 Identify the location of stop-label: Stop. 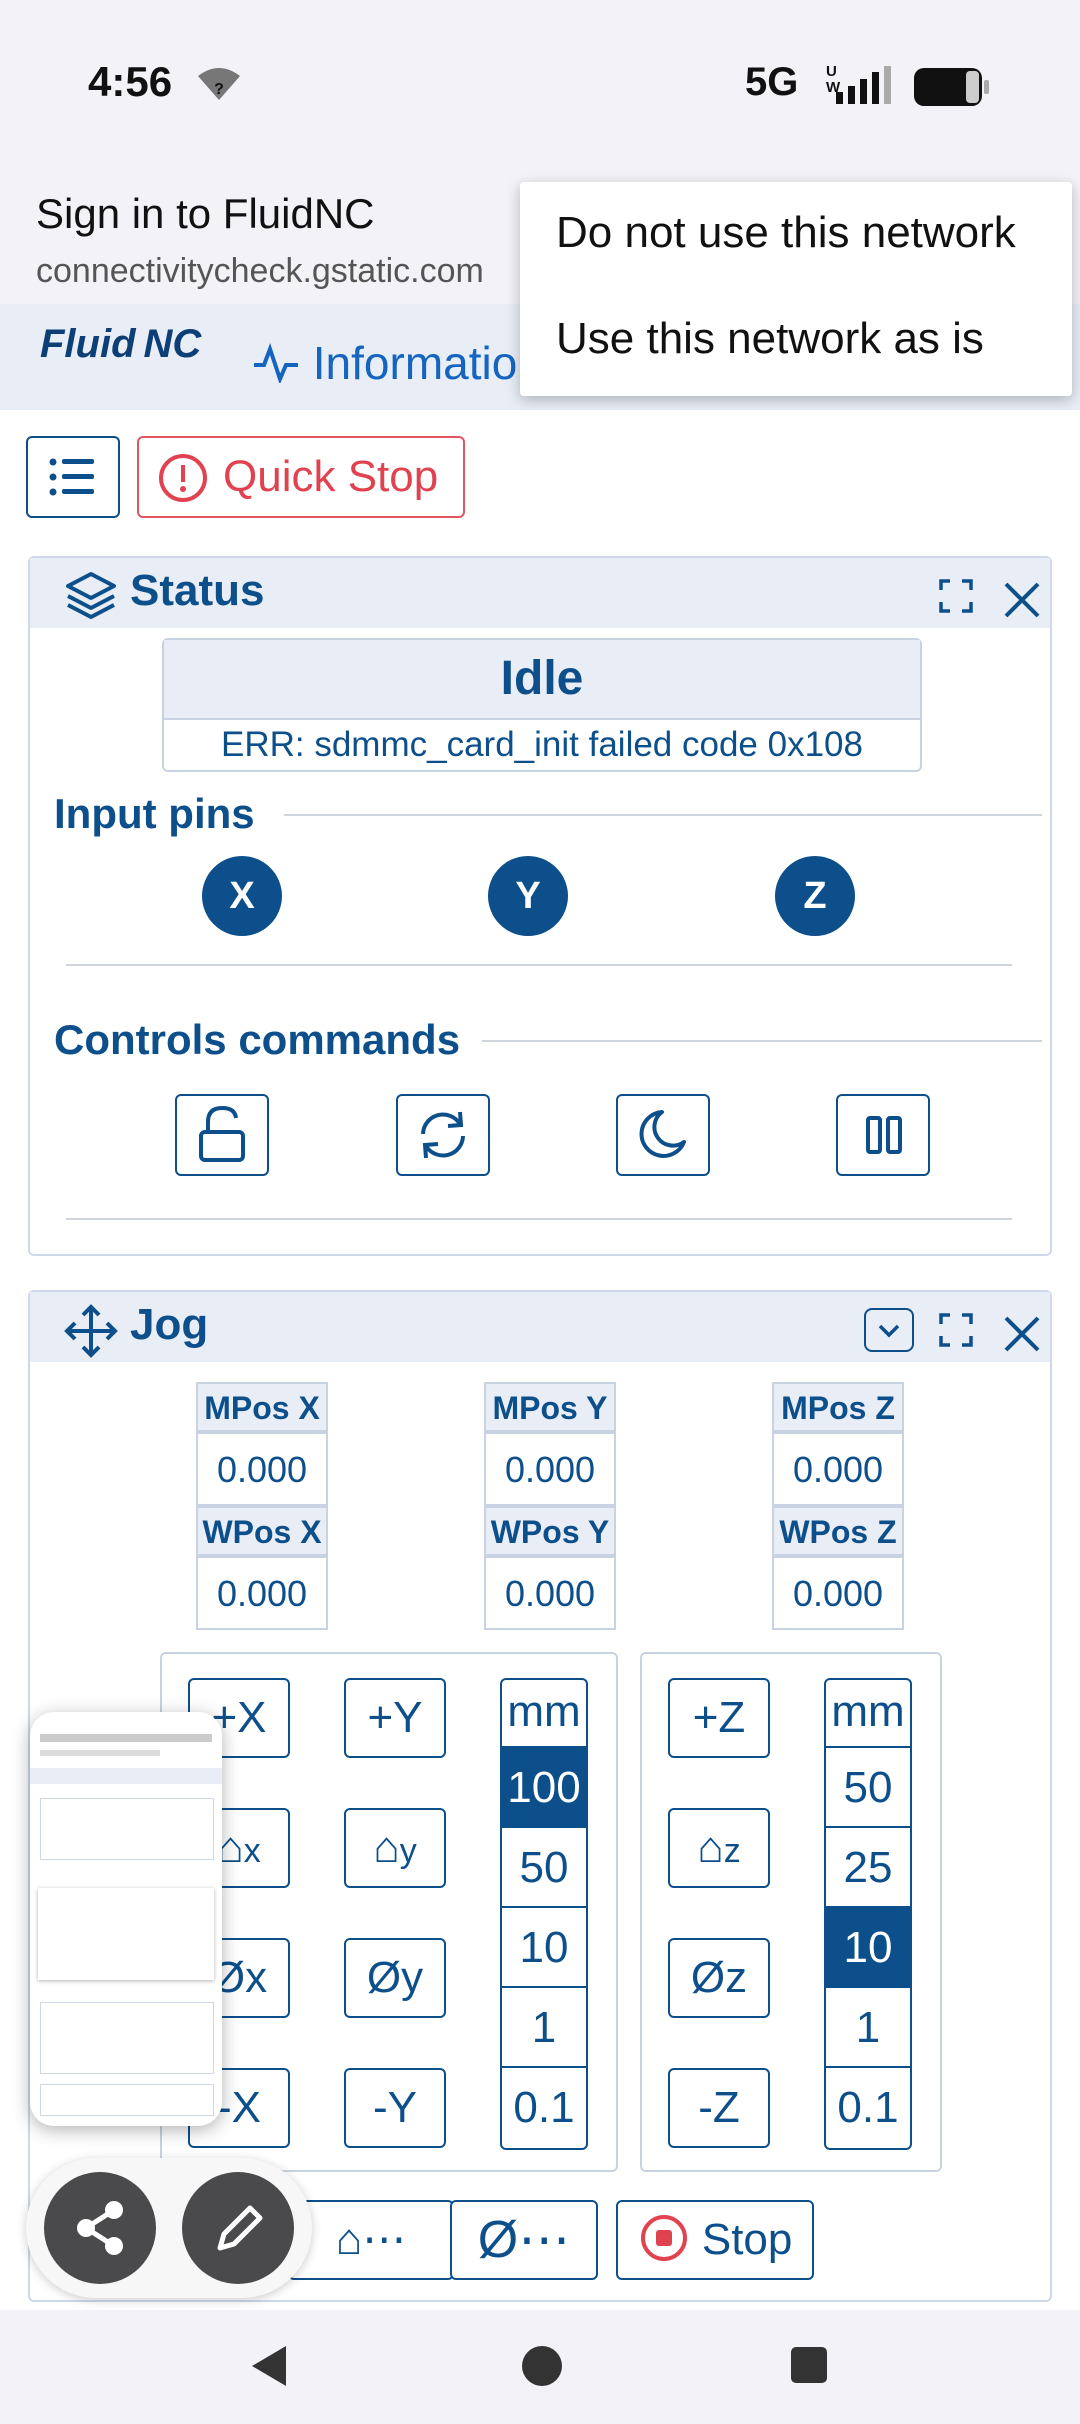
(747, 2239).